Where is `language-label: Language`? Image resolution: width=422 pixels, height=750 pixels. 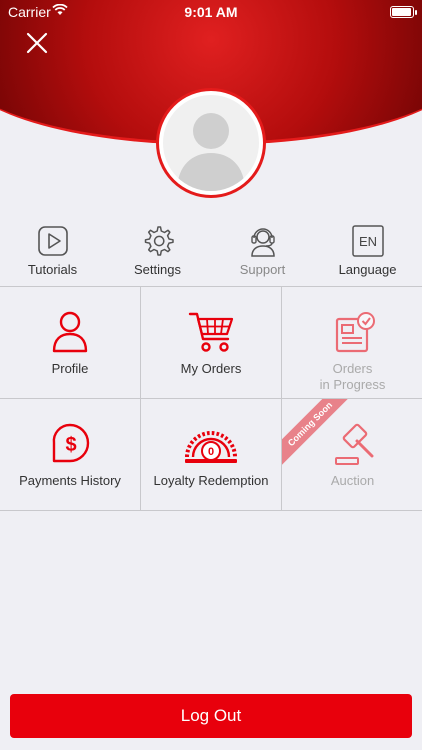 language-label: Language is located at coordinates (367, 269).